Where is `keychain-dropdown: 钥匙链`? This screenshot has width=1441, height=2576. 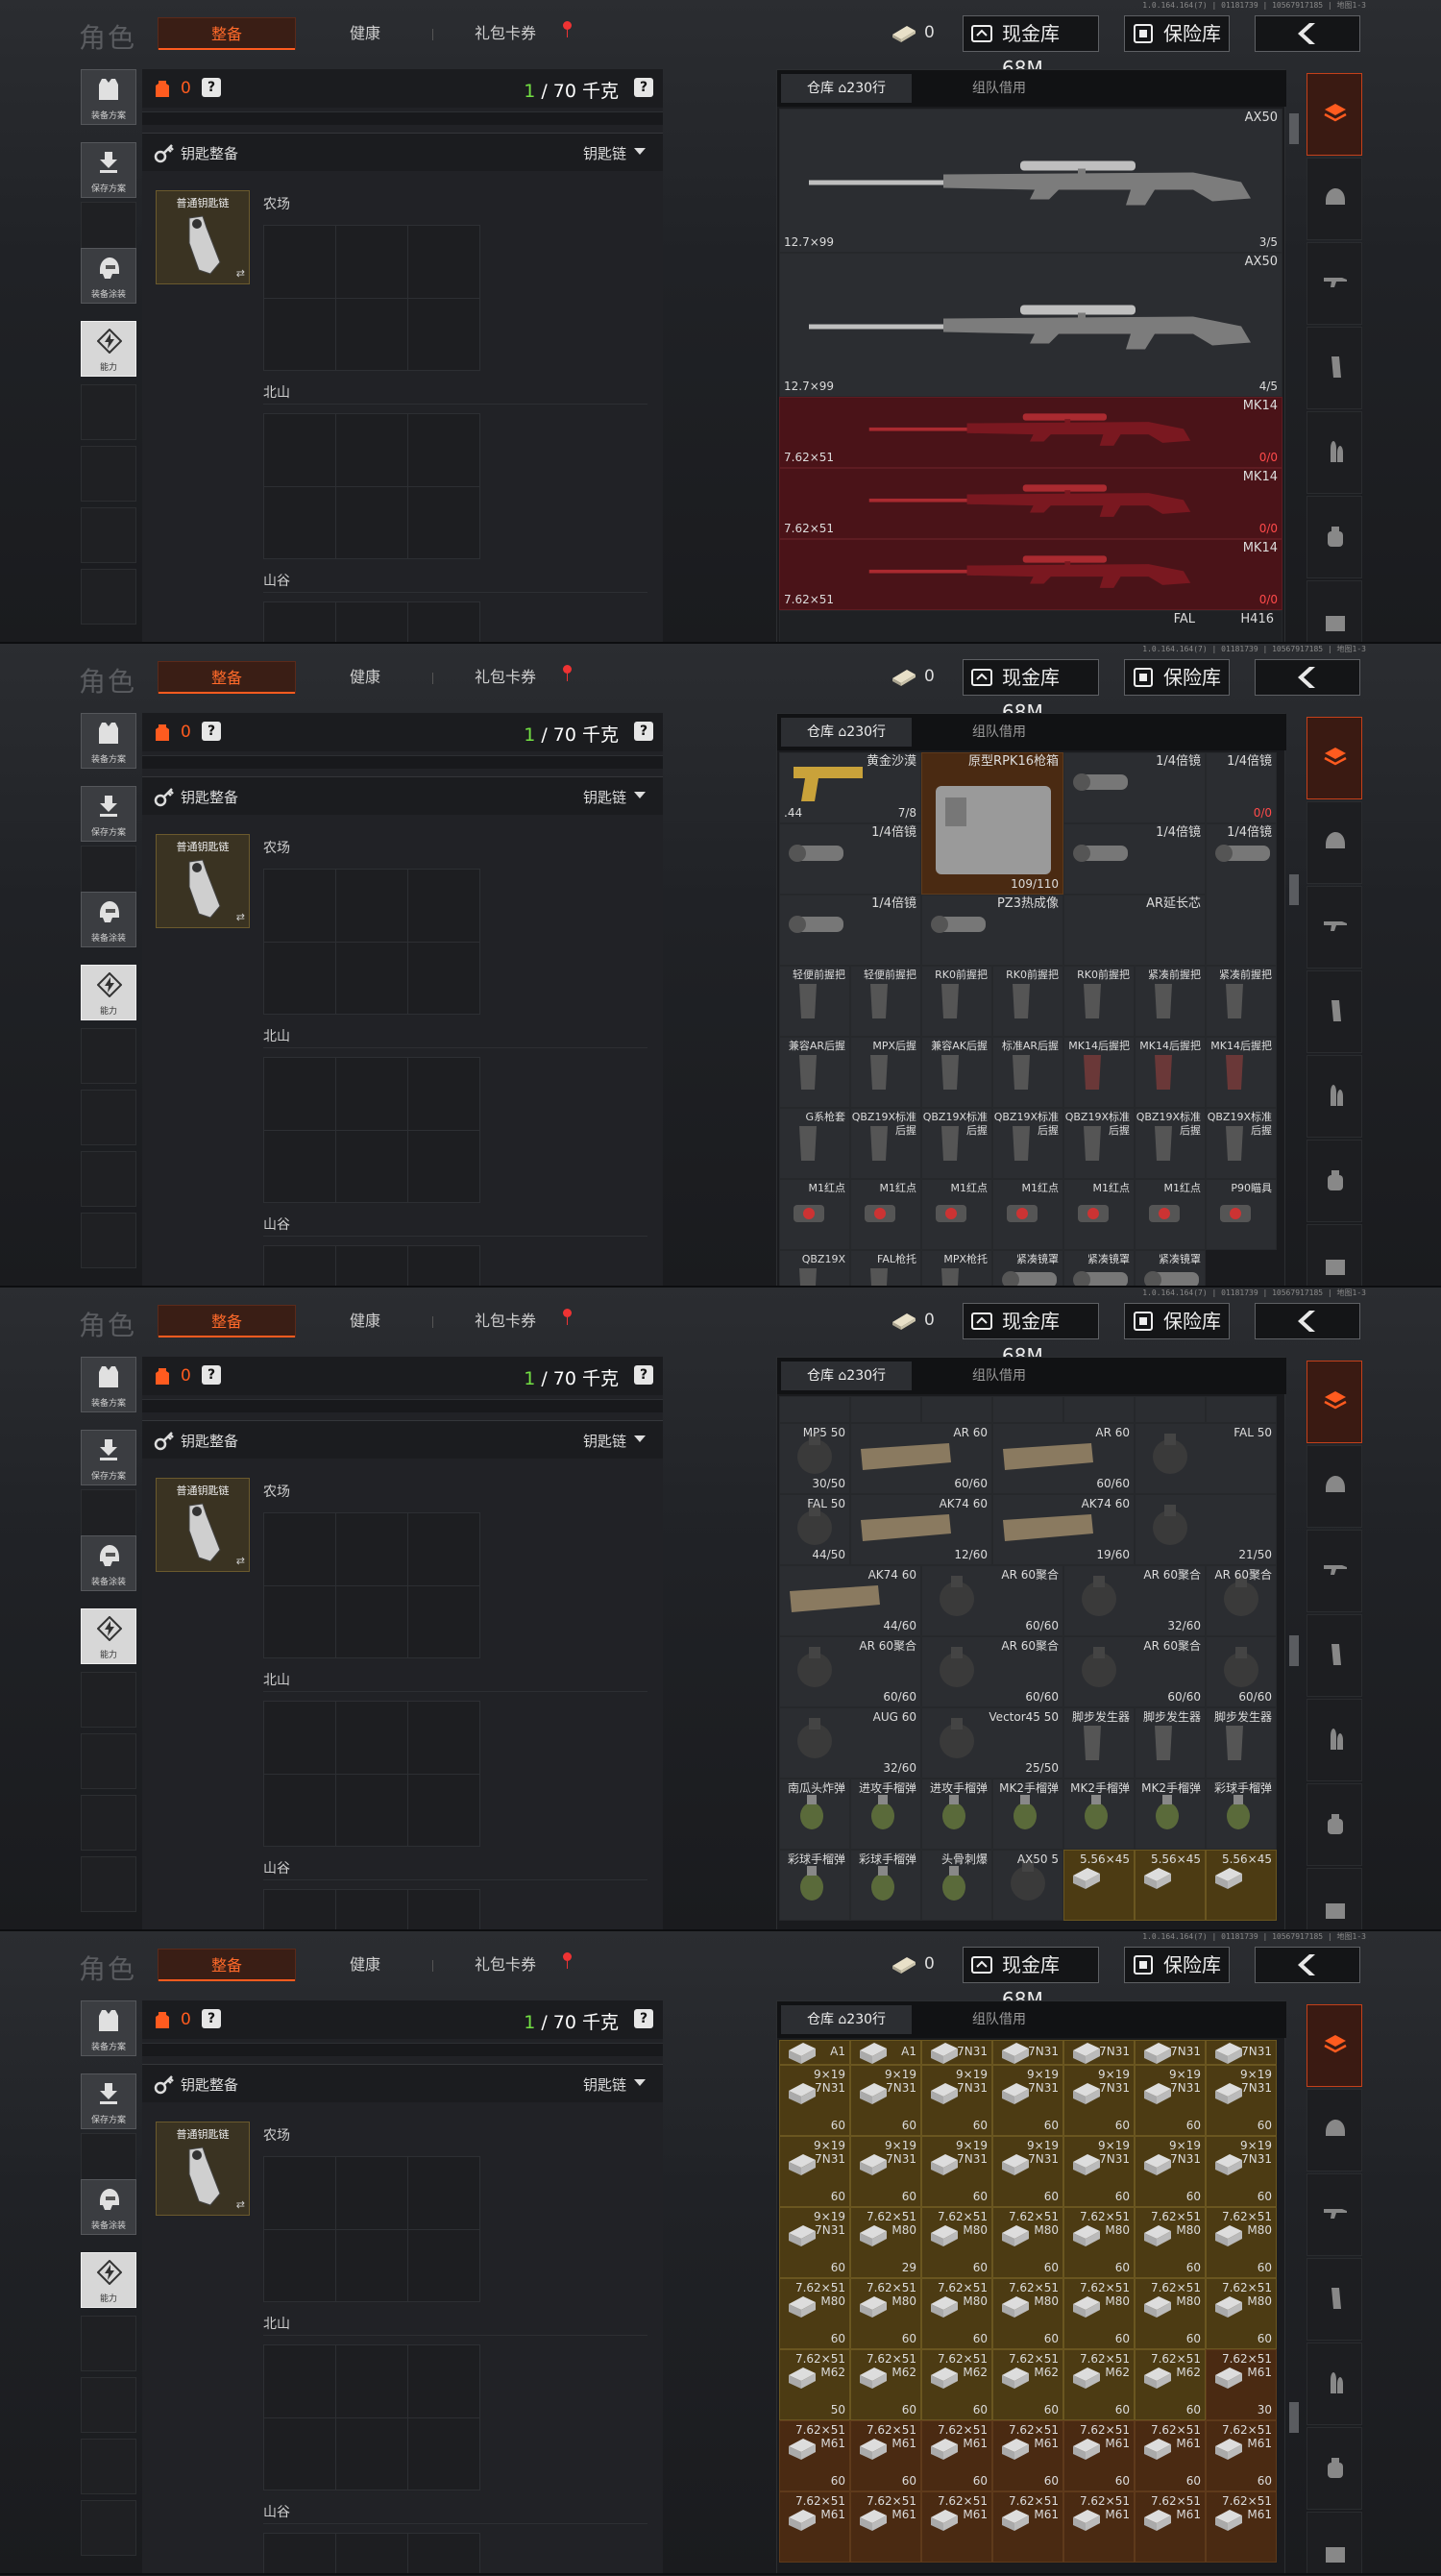 keychain-dropdown: 钥匙链 is located at coordinates (615, 2084).